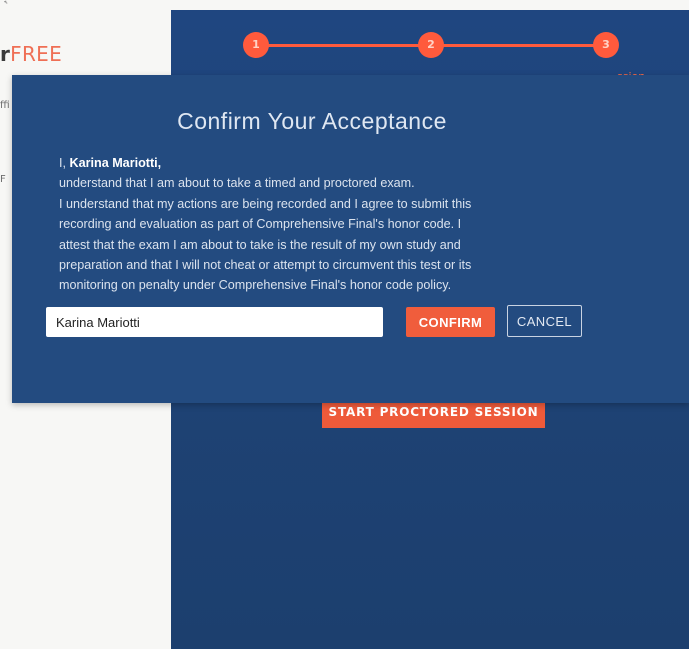  I want to click on statement-prefix: I,, so click(64, 163).